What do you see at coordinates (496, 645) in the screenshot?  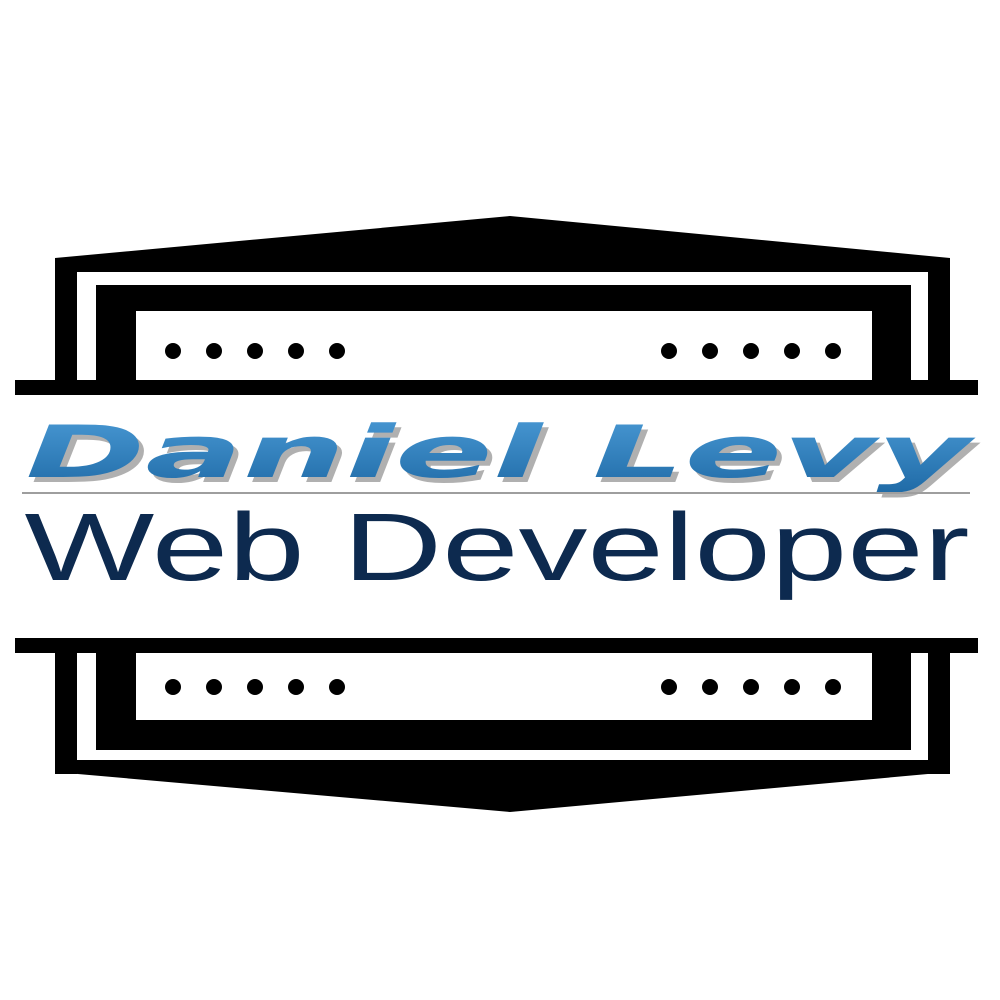 I see `bottom-top-bar` at bounding box center [496, 645].